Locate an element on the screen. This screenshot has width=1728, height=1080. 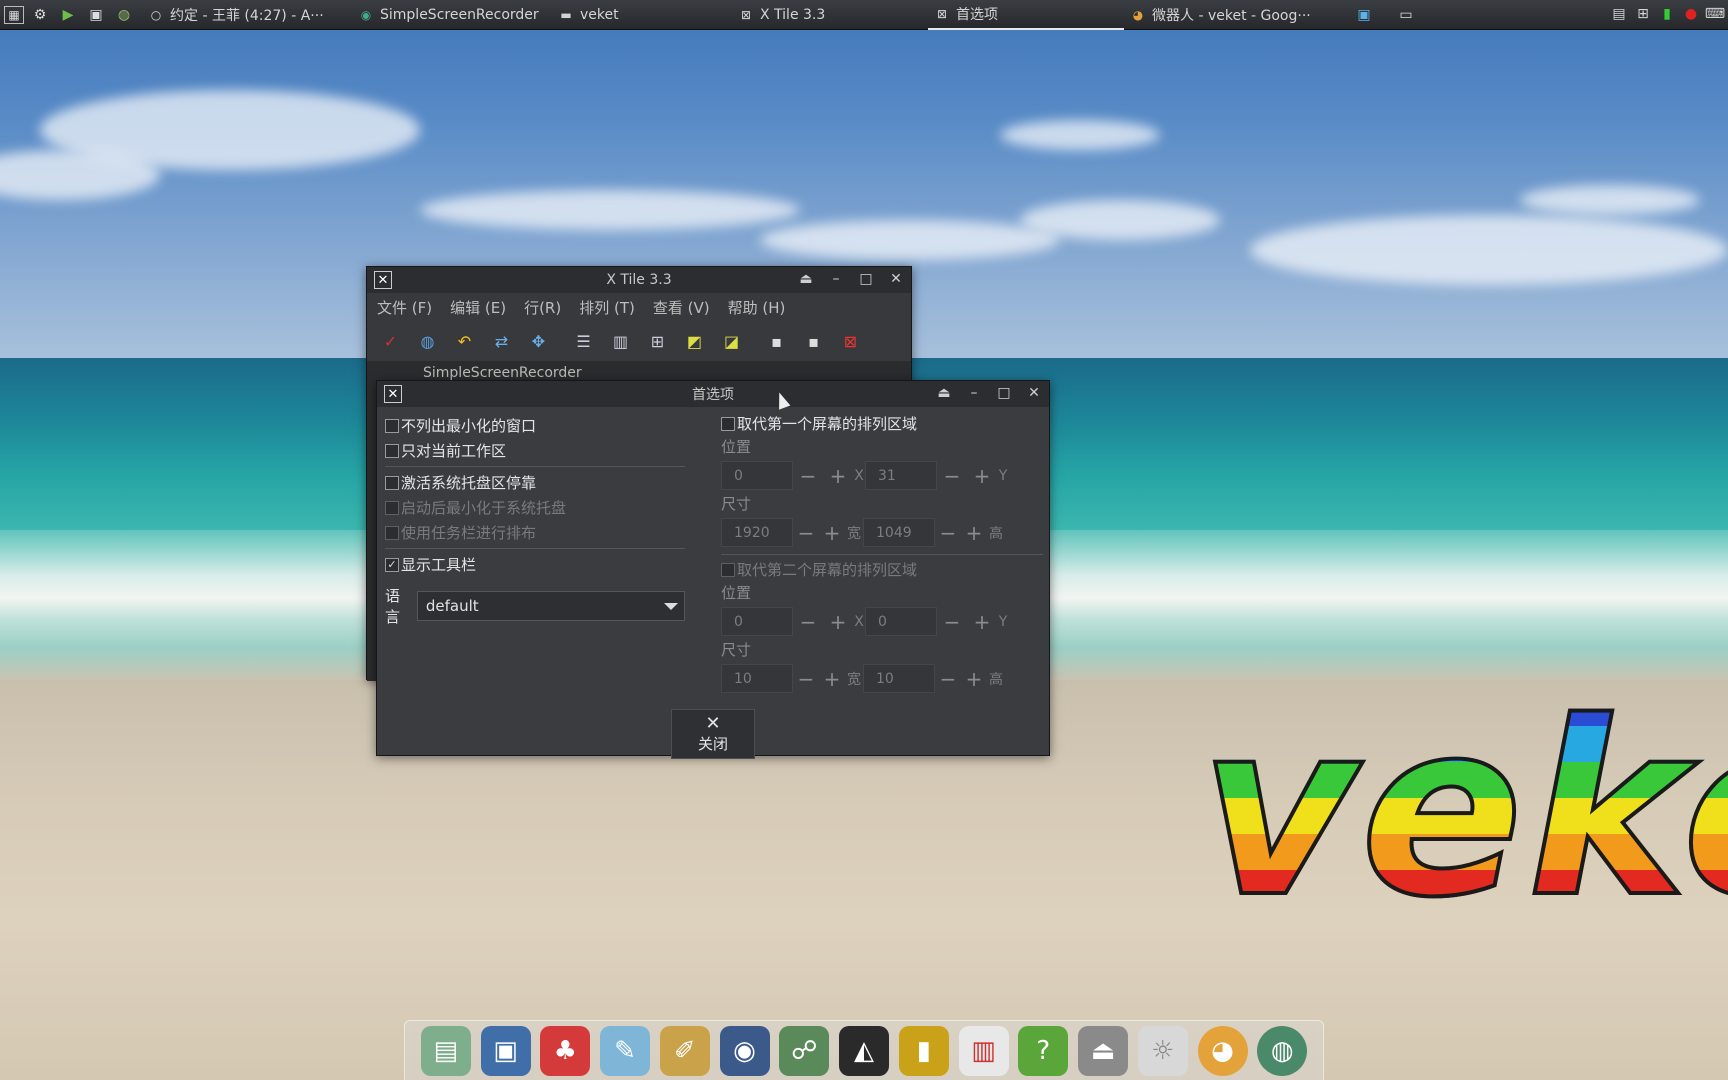
show-desktop-icon: ▭ is located at coordinates (1406, 15).